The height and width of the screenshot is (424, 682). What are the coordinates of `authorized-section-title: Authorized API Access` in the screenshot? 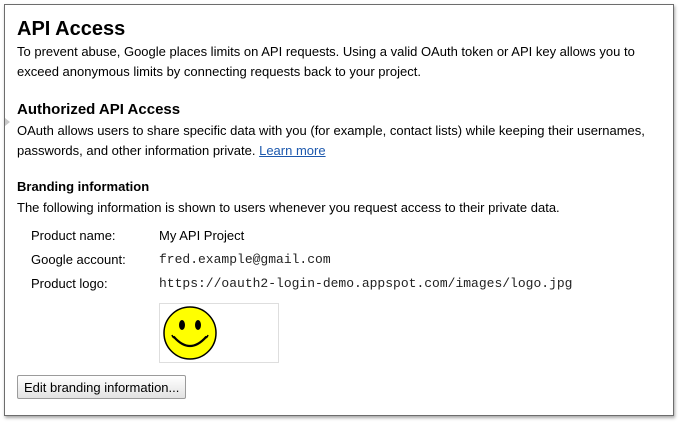 It's located at (99, 109).